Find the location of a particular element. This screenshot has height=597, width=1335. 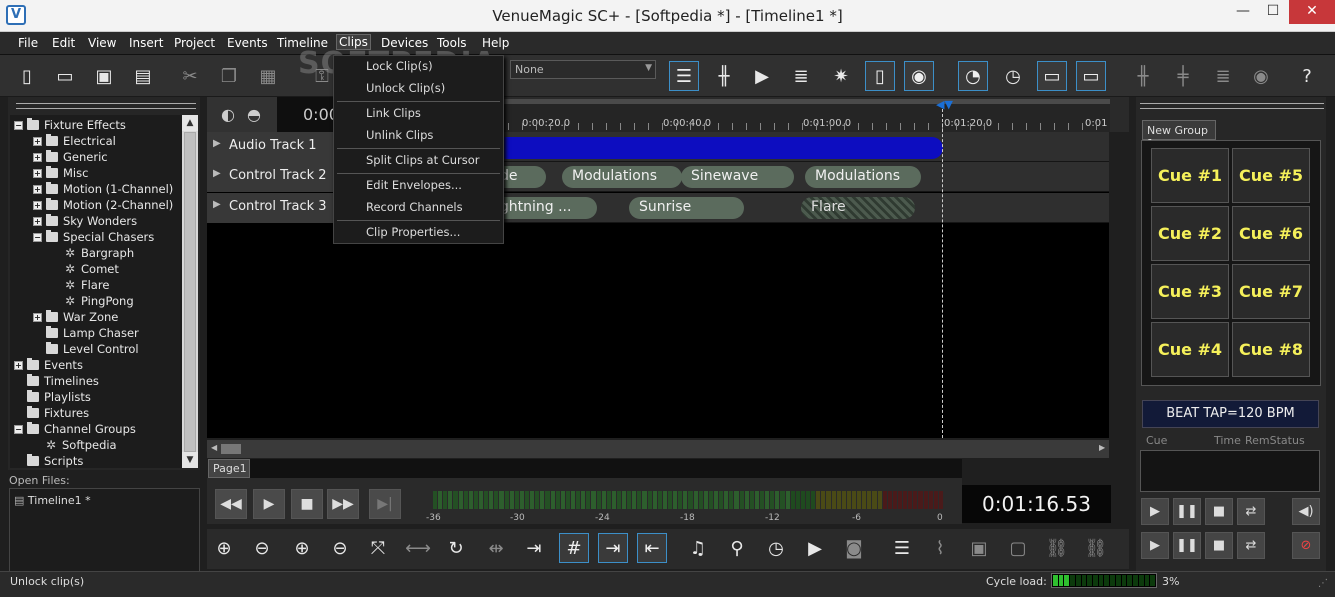

minimize-button: — is located at coordinates (1243, 12).